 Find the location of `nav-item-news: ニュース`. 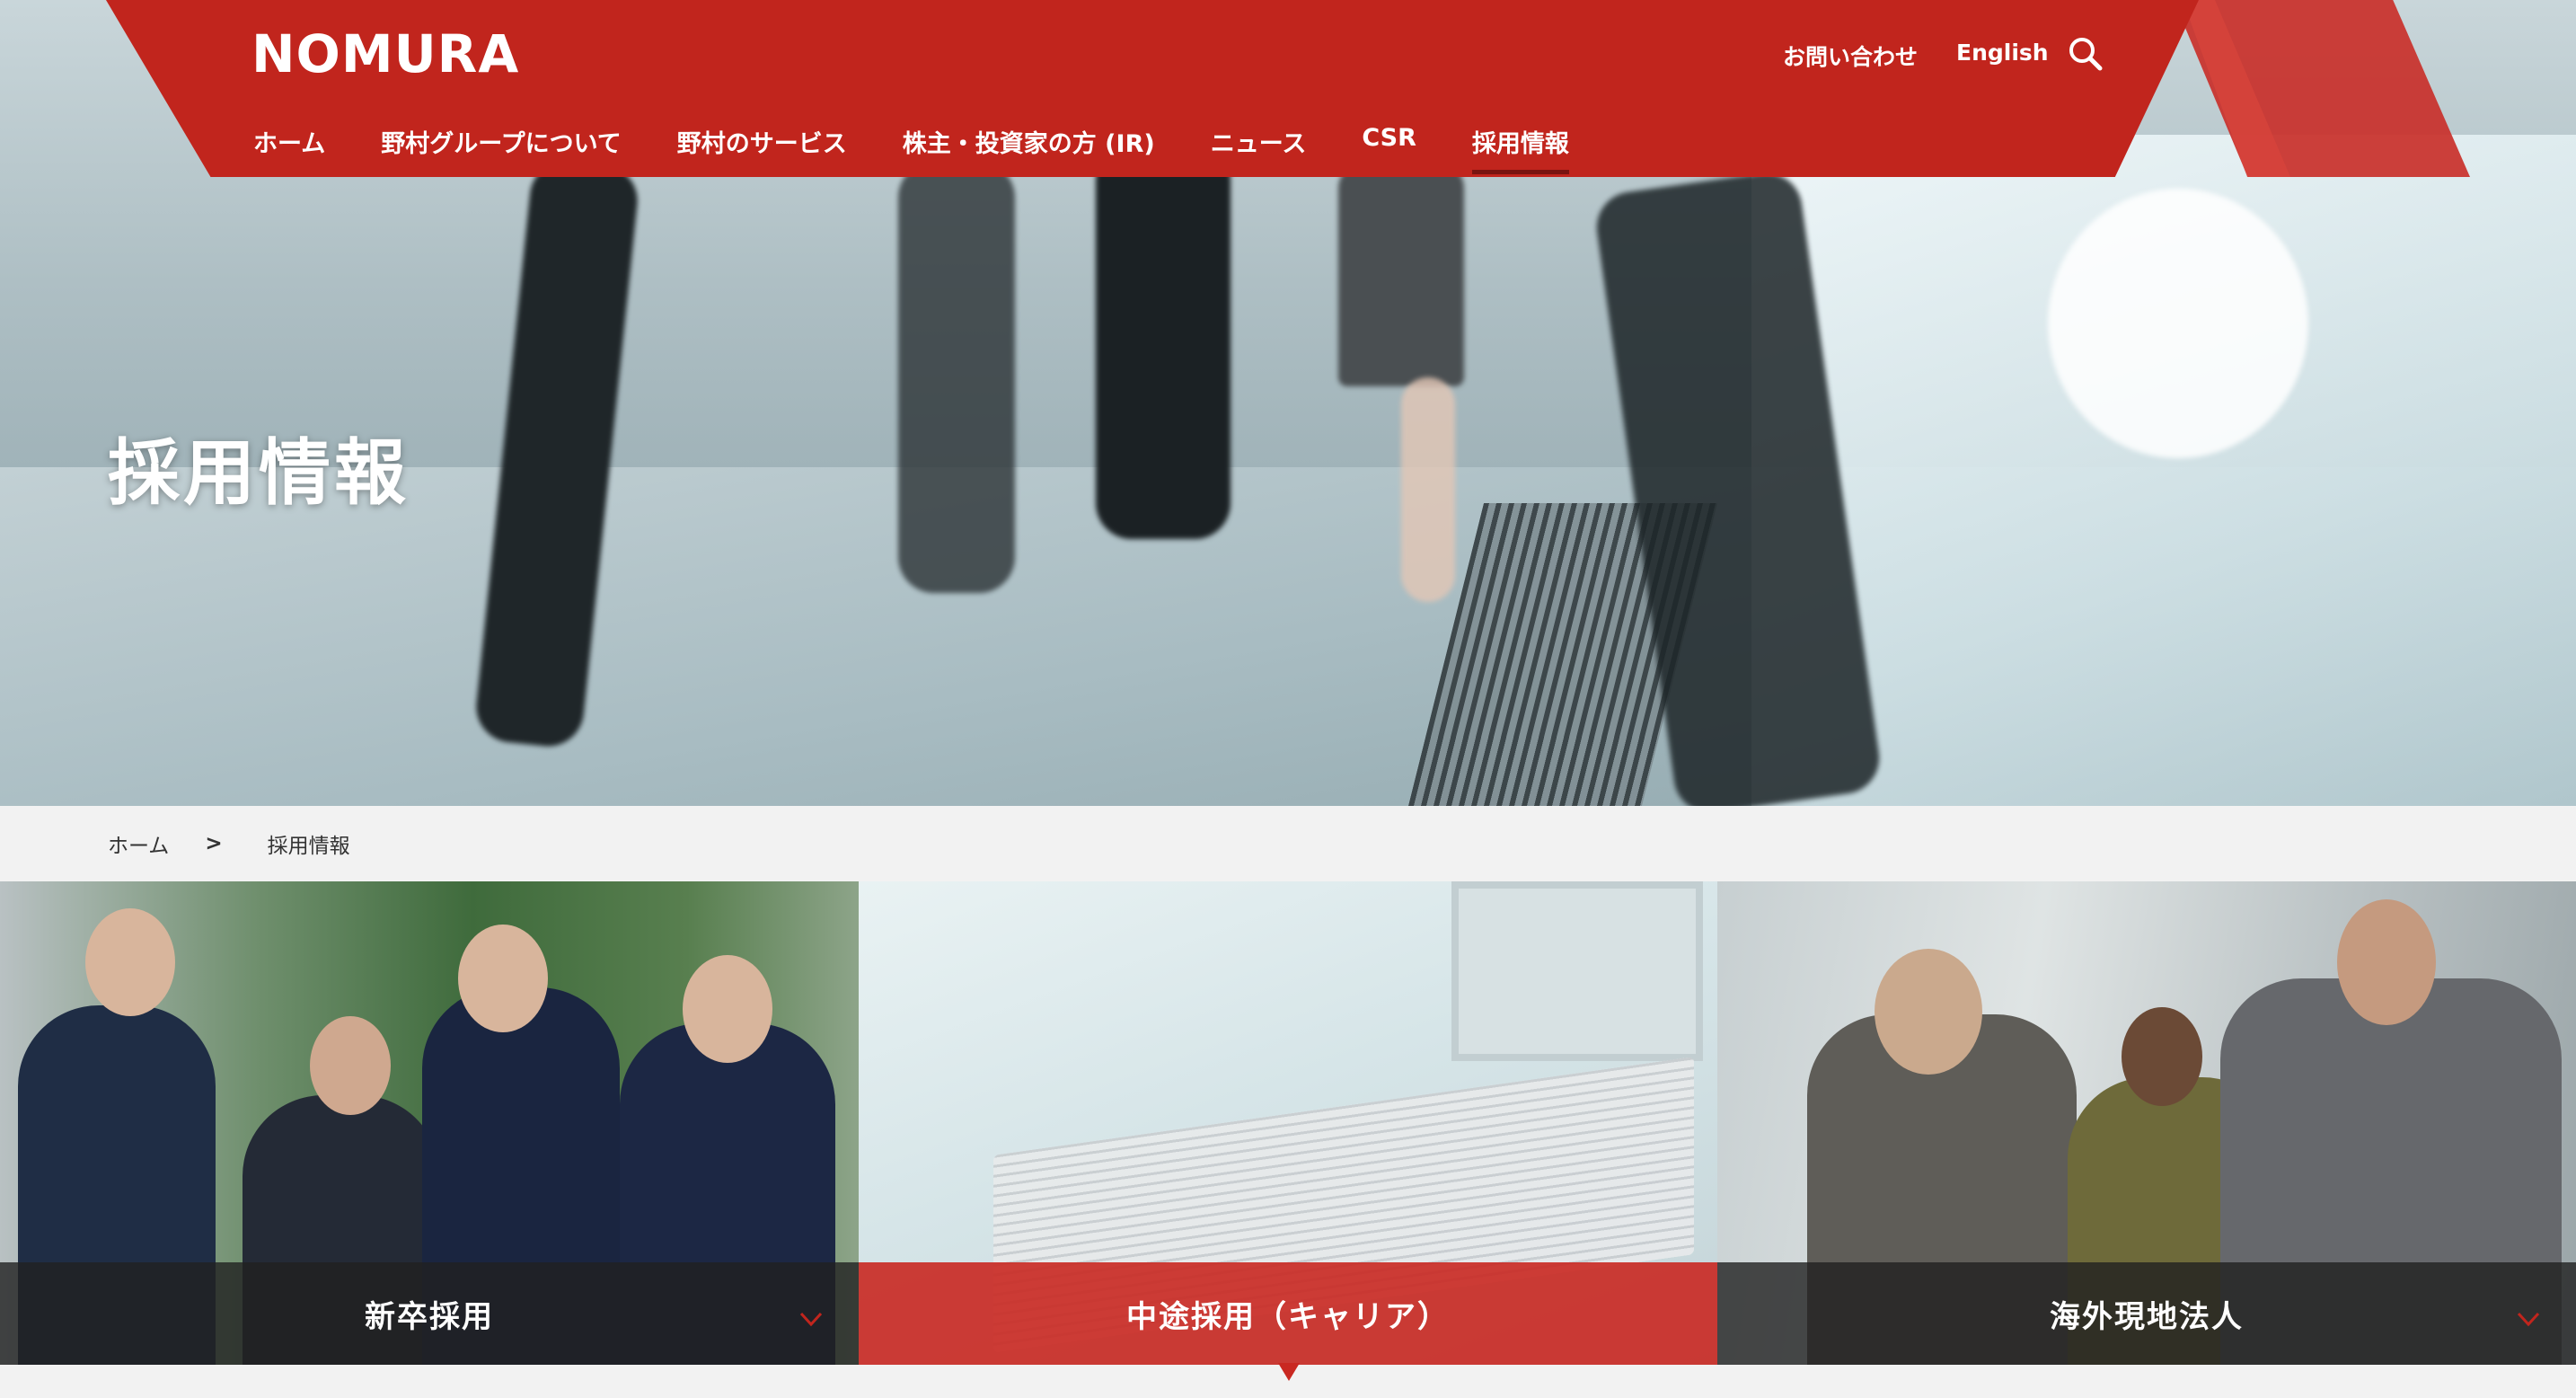

nav-item-news: ニュース is located at coordinates (1259, 149).